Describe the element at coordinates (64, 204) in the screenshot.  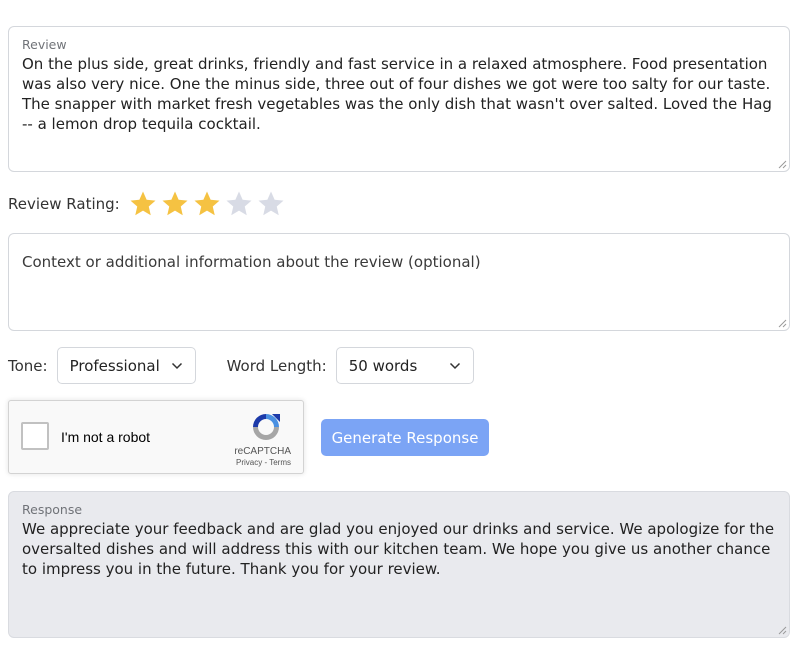
I see `rating-label: Review Rating:` at that location.